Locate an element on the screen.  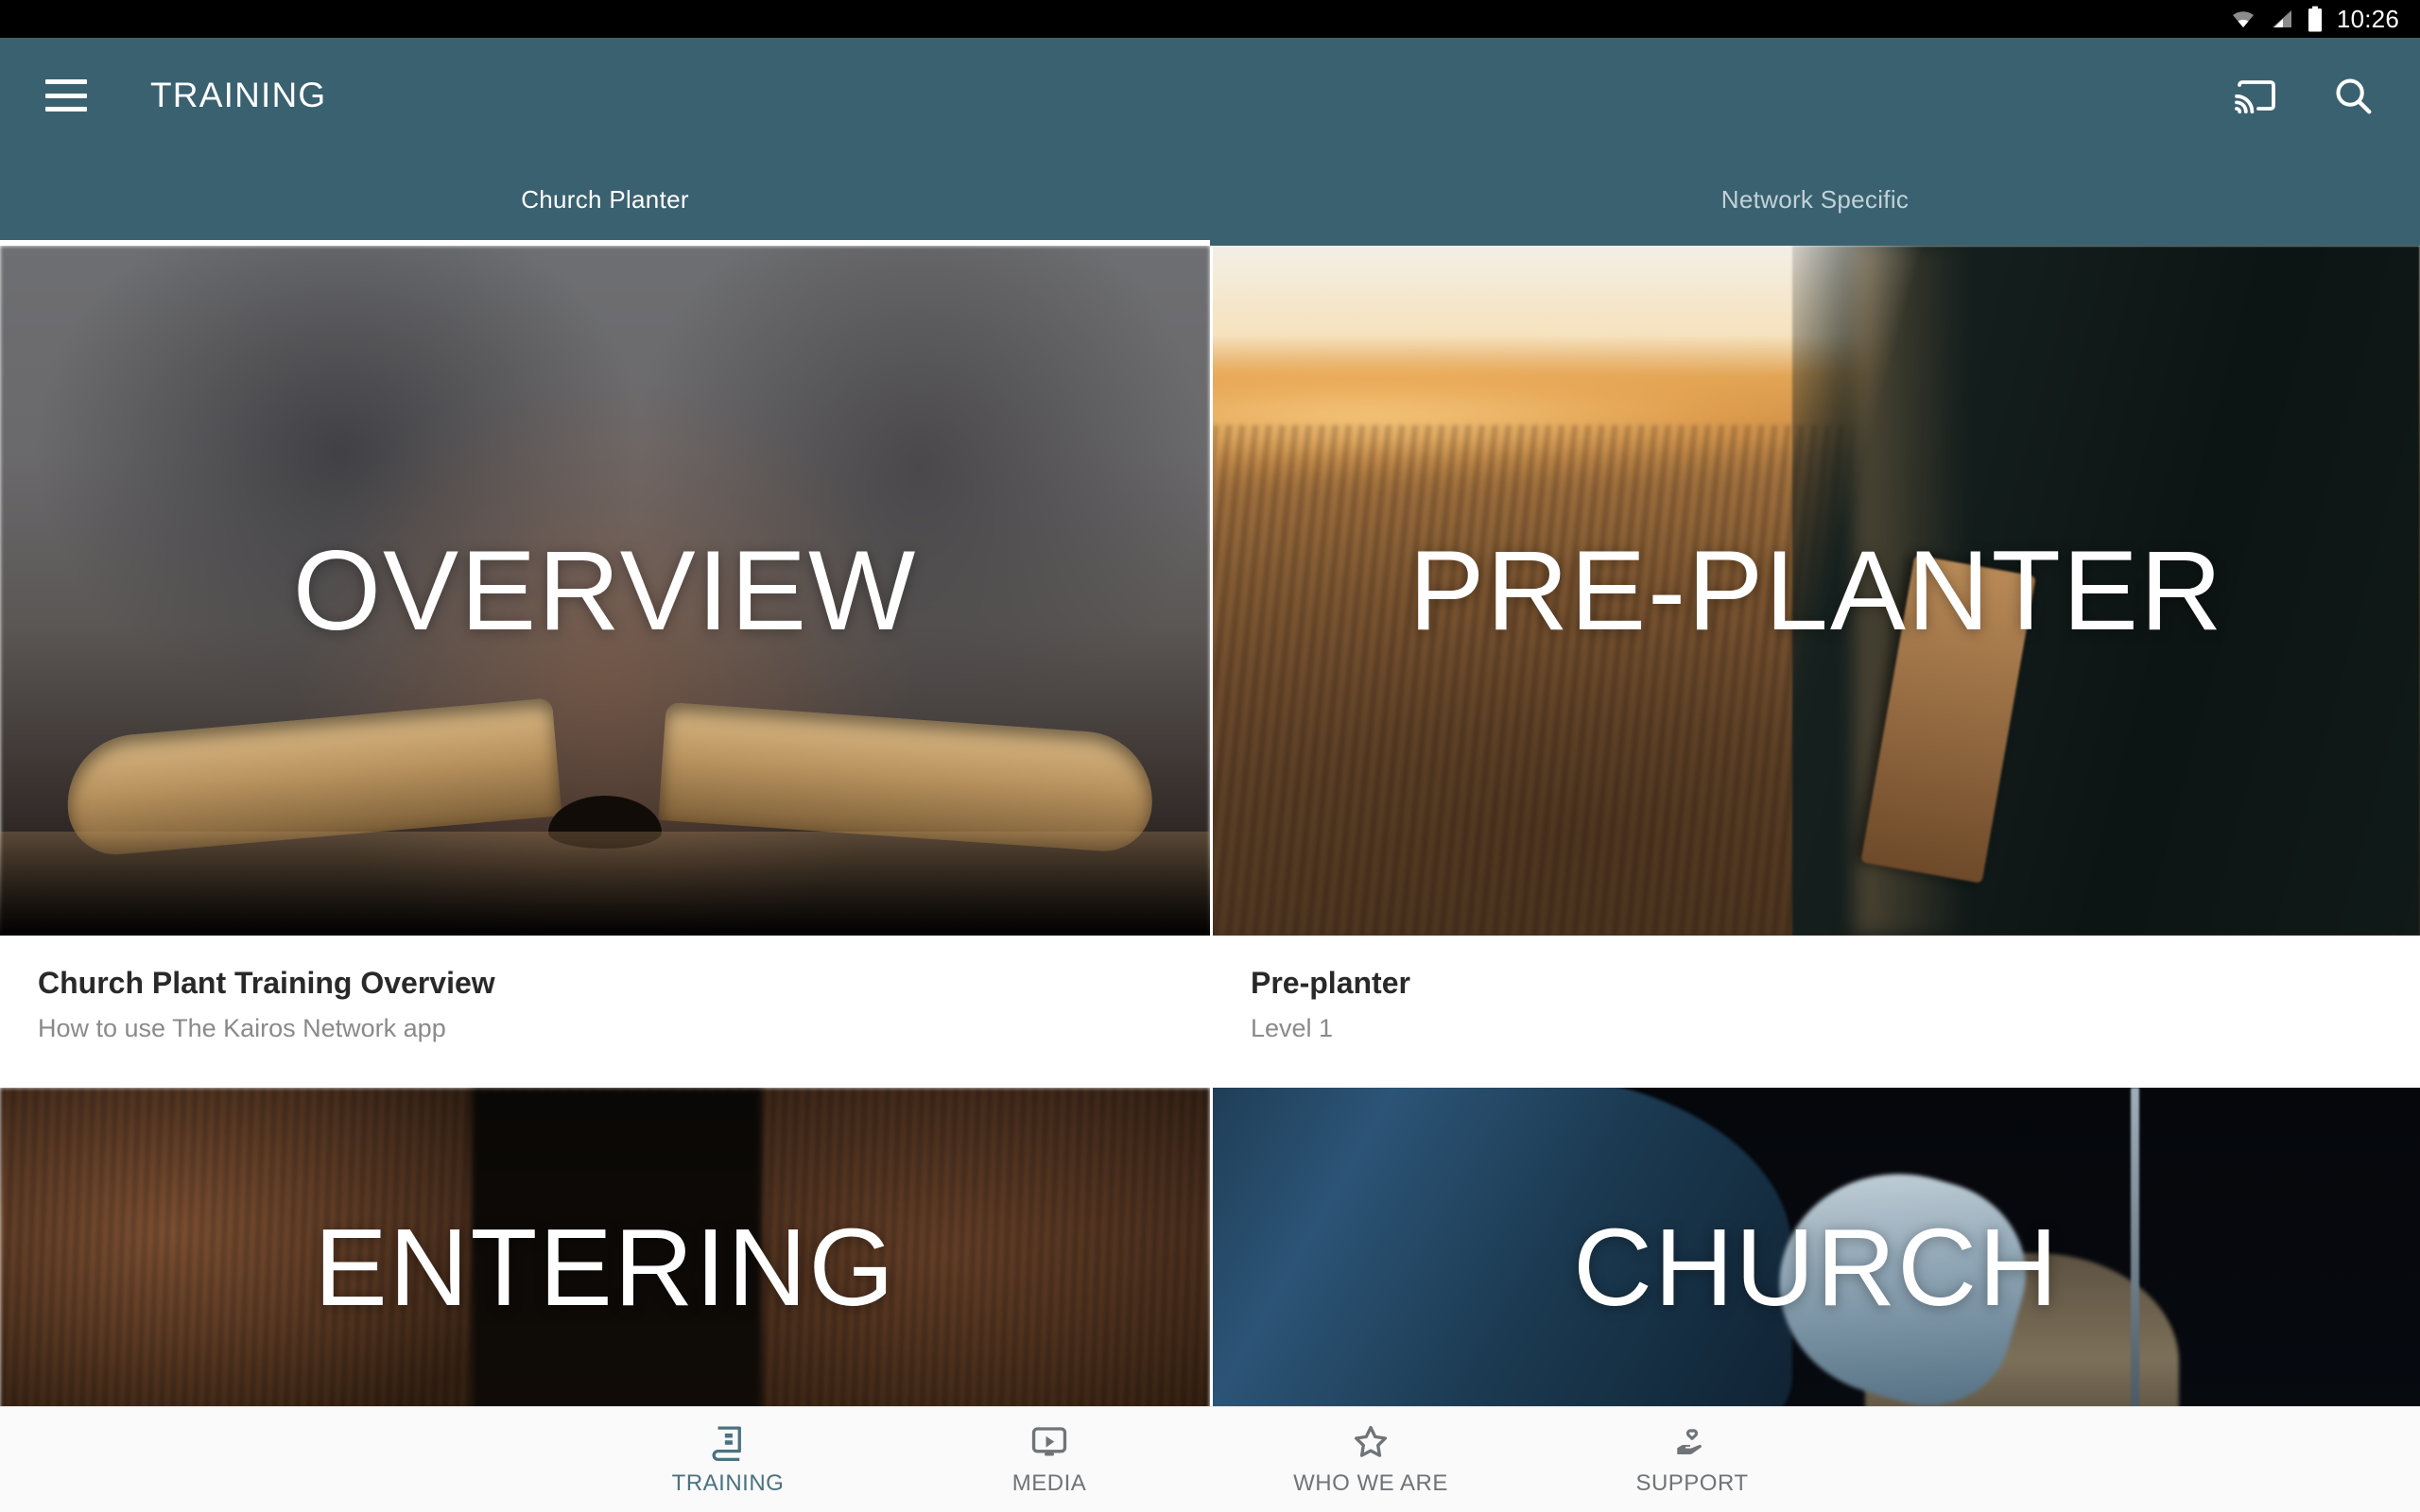
nav-label: MEDIA is located at coordinates (1049, 1483).